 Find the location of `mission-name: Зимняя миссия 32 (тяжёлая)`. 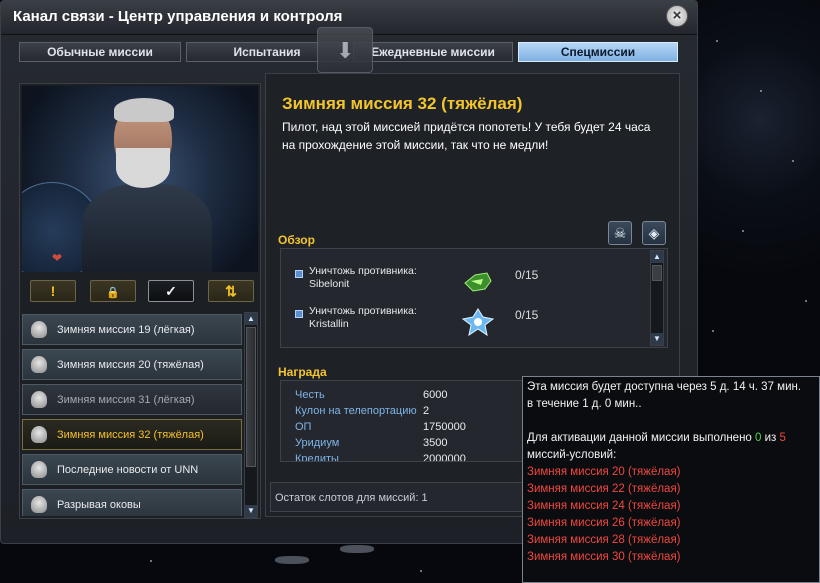

mission-name: Зимняя миссия 32 (тяжёлая) is located at coordinates (130, 435).